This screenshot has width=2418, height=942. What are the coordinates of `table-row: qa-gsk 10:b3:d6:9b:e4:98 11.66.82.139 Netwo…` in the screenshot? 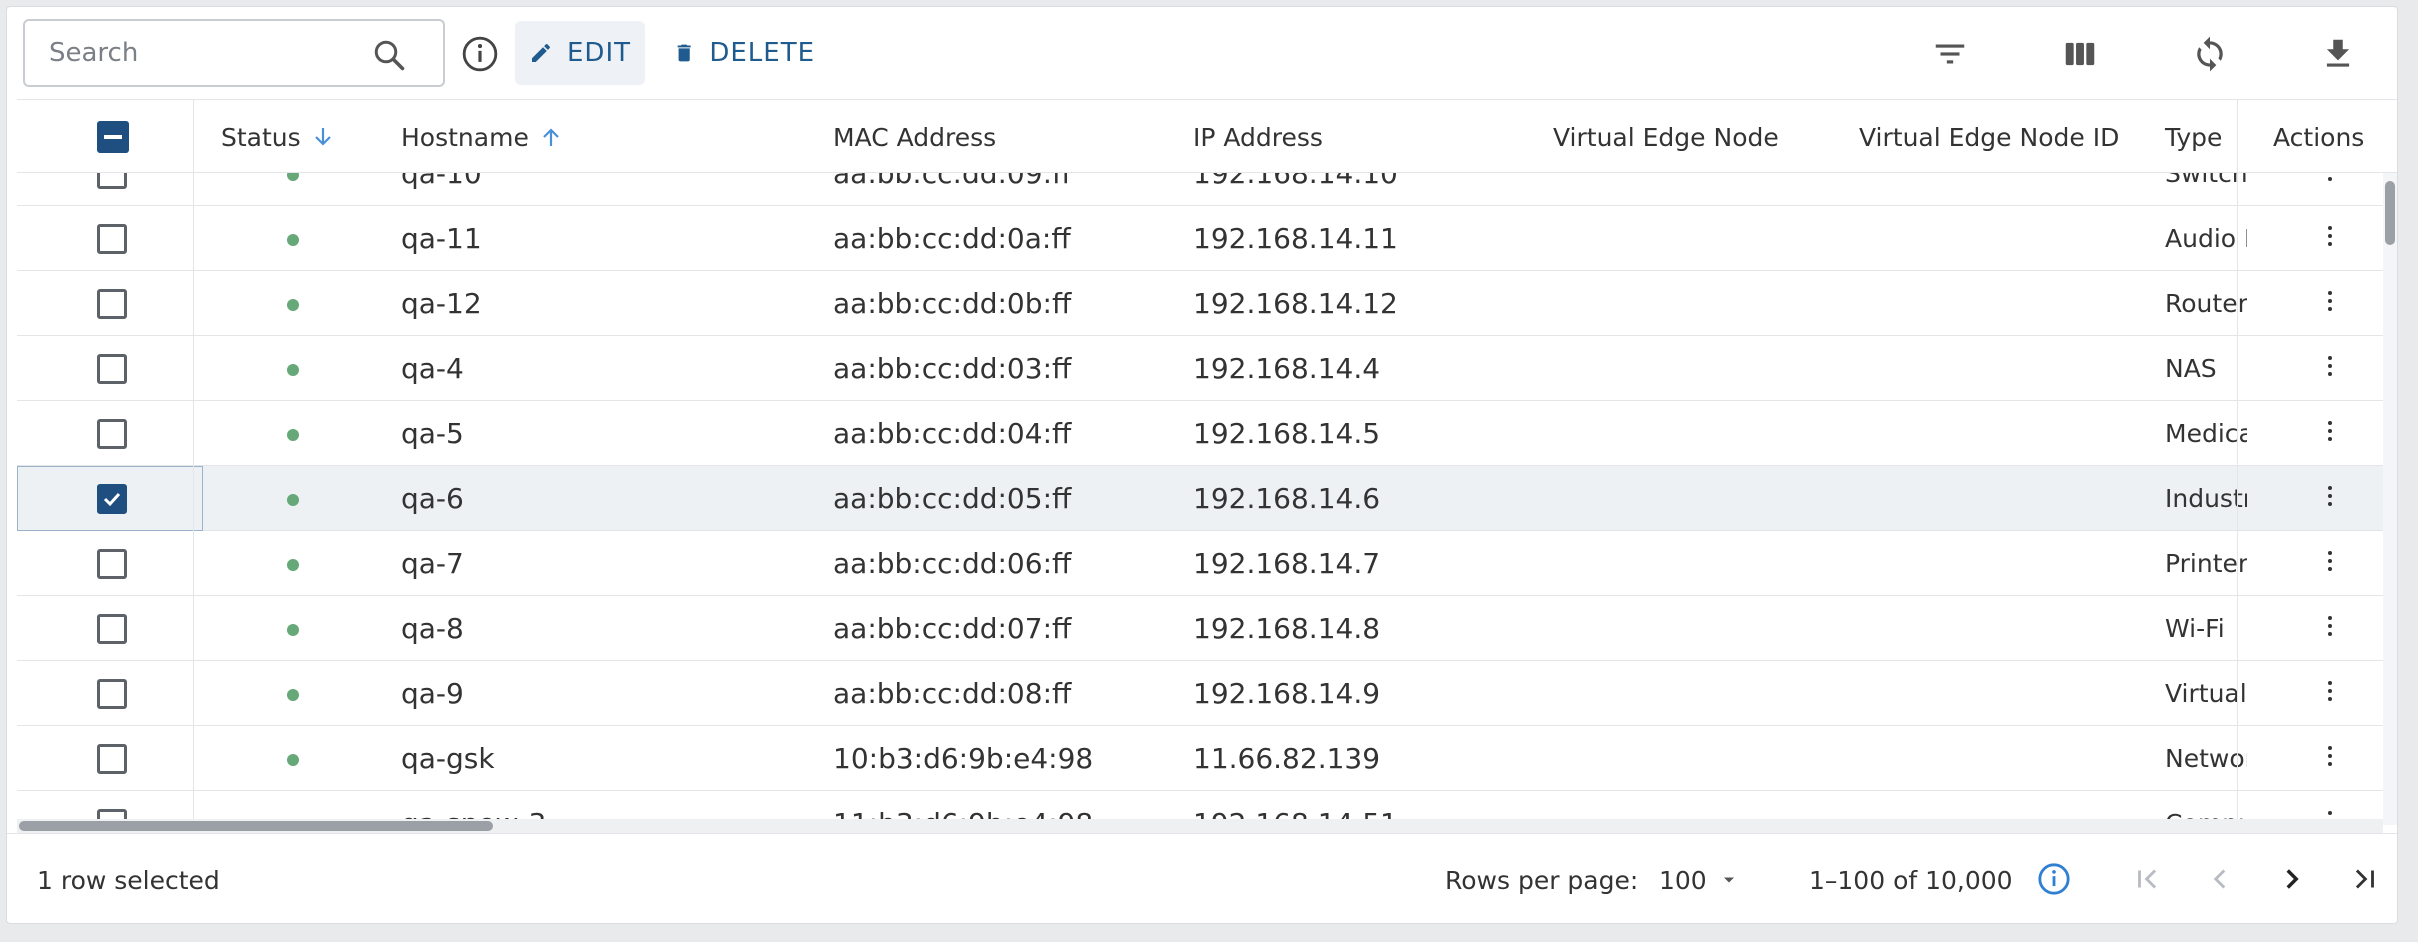 It's located at (1202, 758).